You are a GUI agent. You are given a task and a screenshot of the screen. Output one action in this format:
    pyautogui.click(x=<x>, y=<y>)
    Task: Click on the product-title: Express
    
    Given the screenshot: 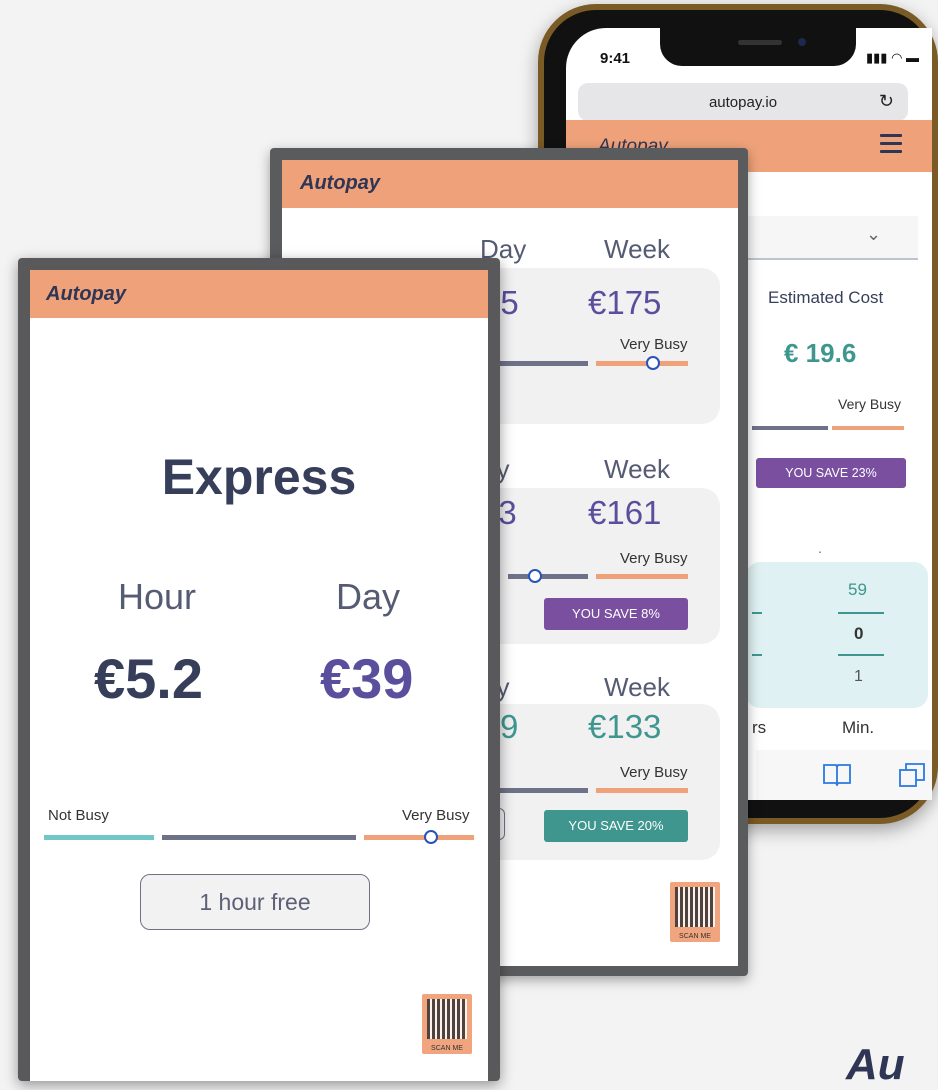 What is the action you would take?
    pyautogui.click(x=259, y=477)
    